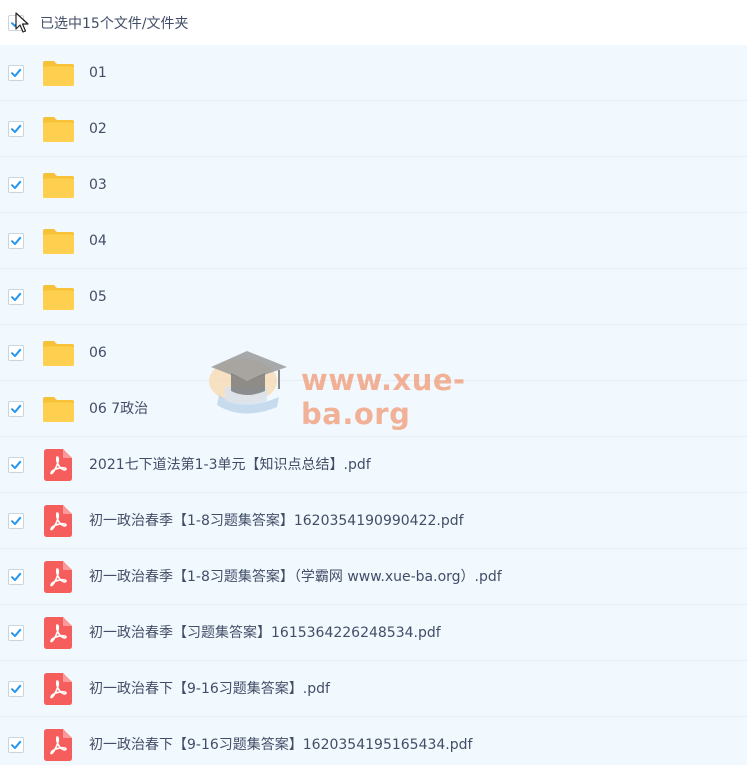  What do you see at coordinates (118, 409) in the screenshot?
I see `file-name: 06 7政治` at bounding box center [118, 409].